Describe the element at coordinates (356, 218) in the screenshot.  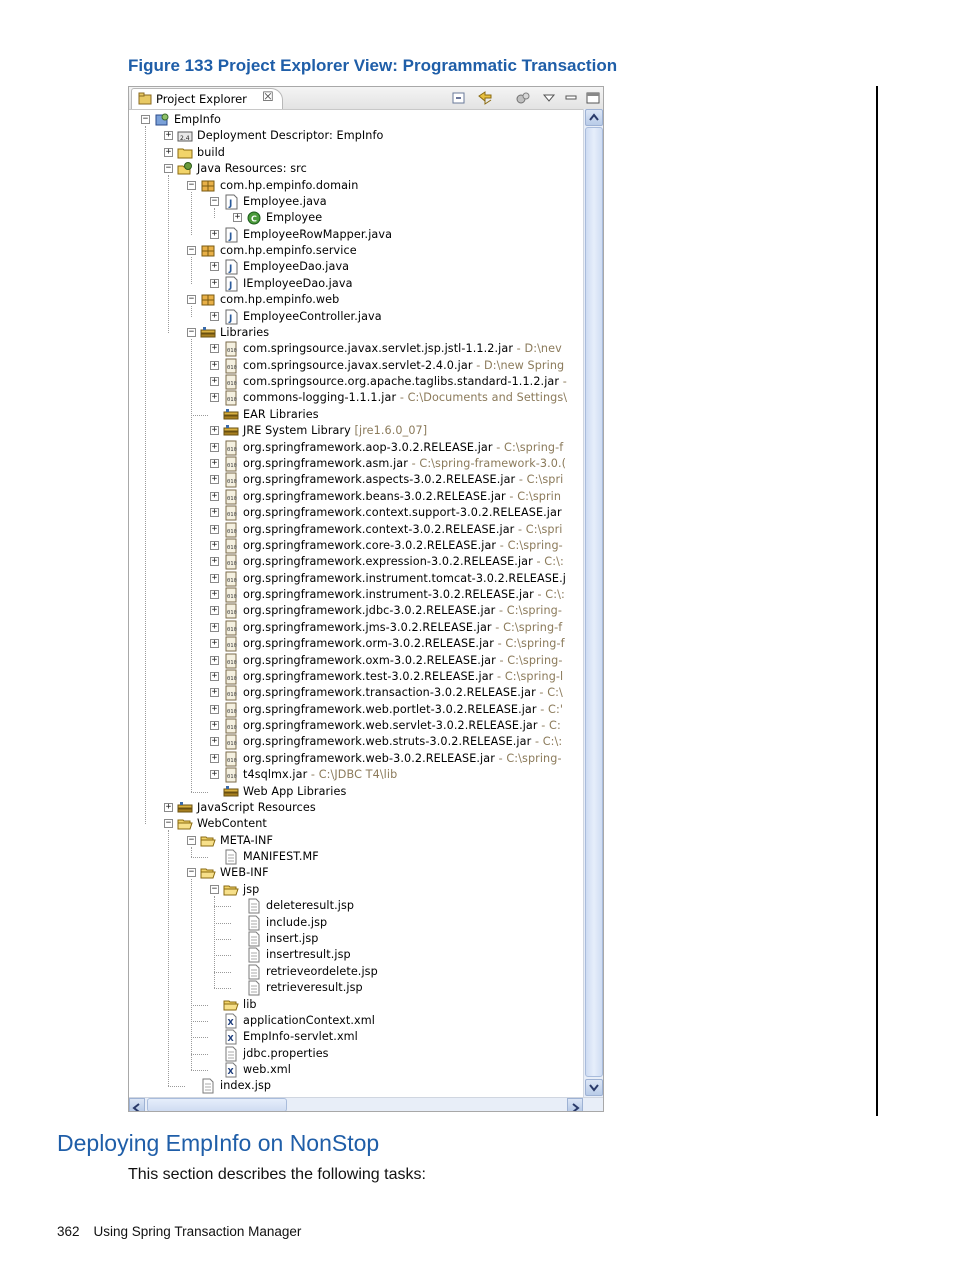
I see `tree-row: + C Employee` at that location.